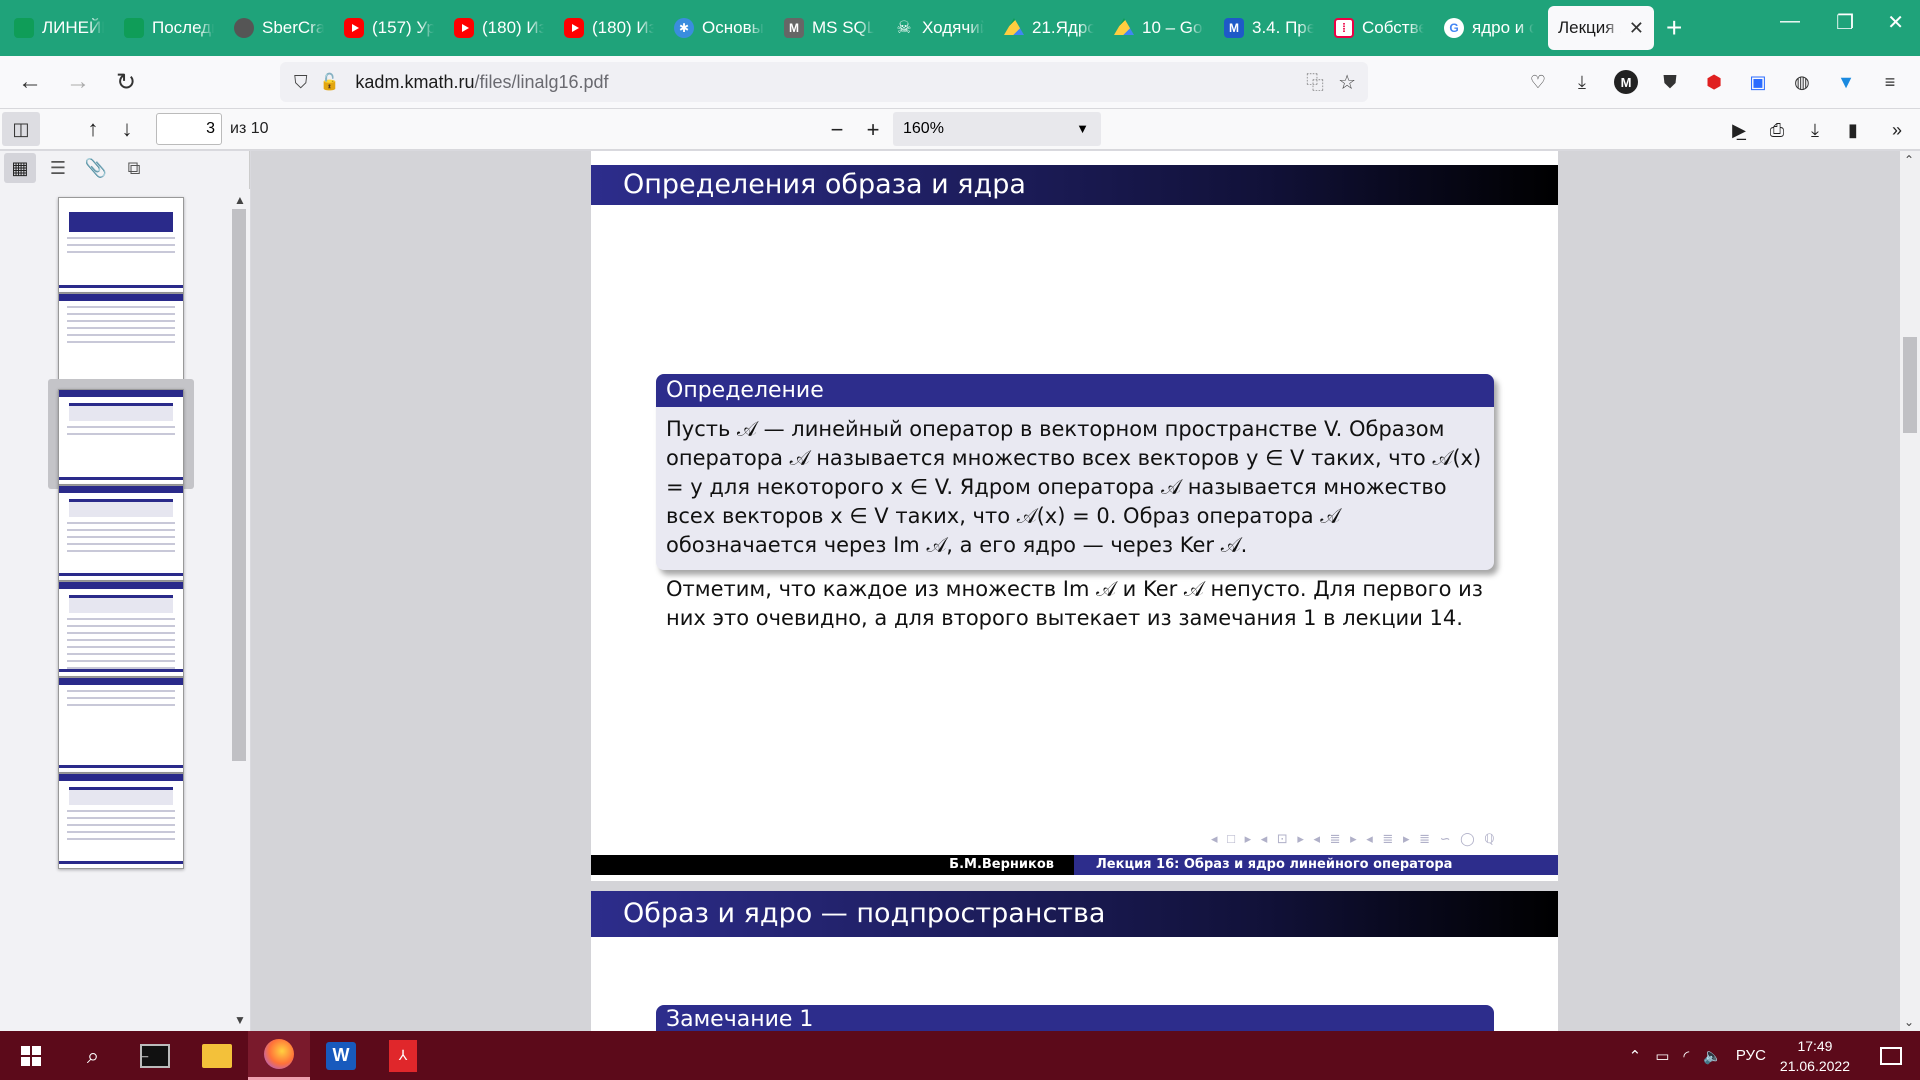 Image resolution: width=1920 pixels, height=1080 pixels. I want to click on sbercraft-icon, so click(244, 28).